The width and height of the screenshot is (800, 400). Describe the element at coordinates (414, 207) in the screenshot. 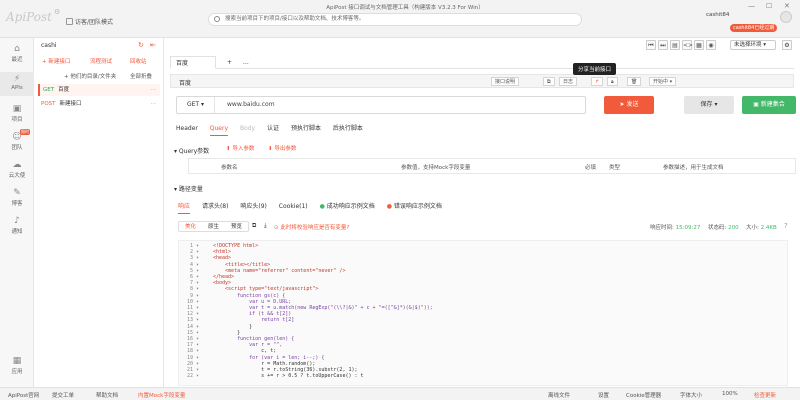

I see `tab-error-example: ● 错误响应示例文档` at that location.